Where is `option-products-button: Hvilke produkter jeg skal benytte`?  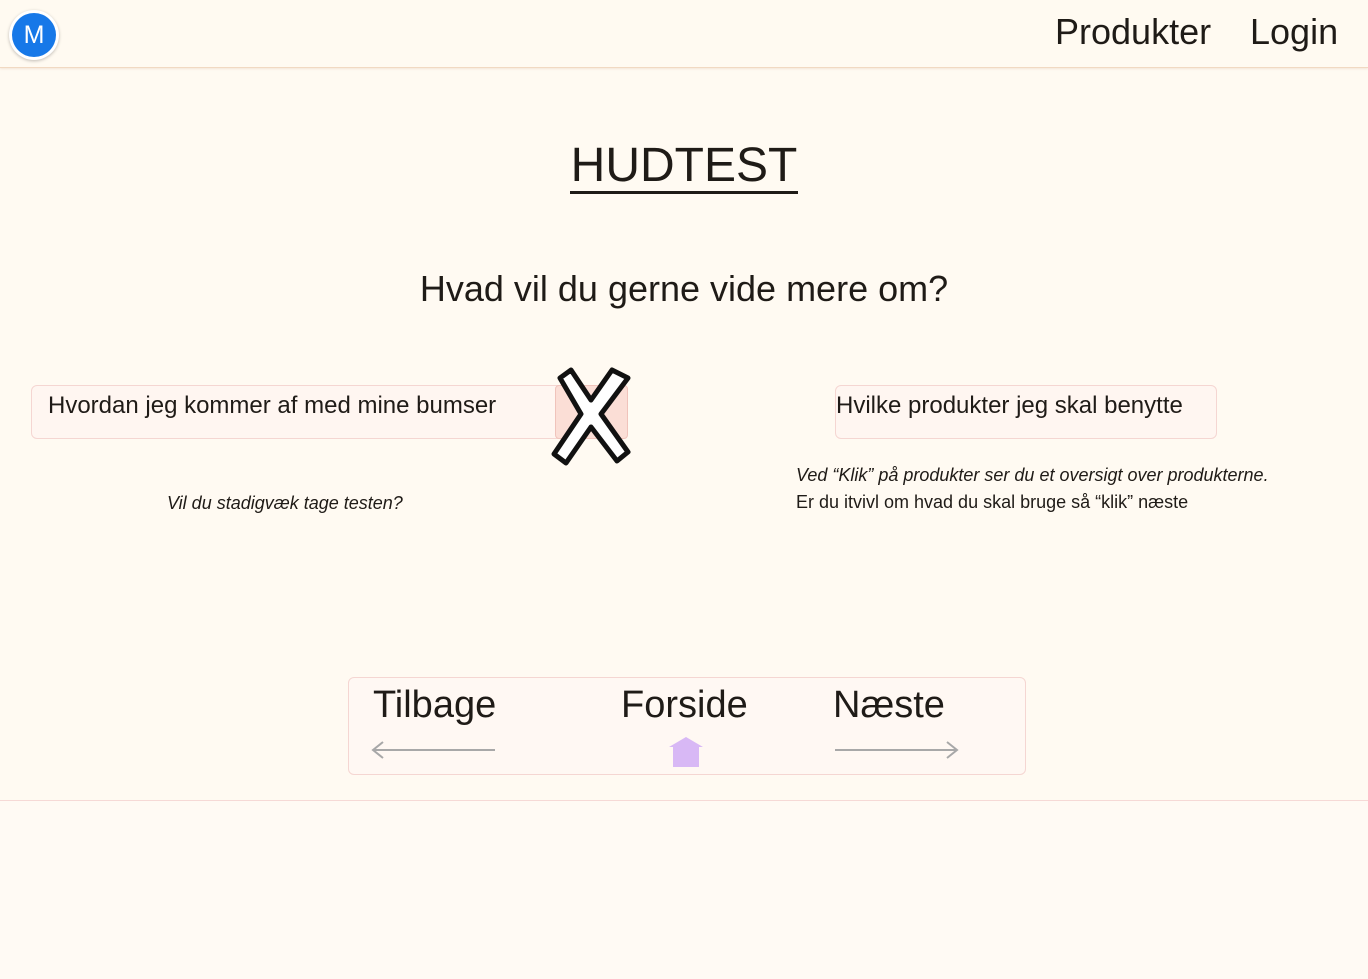
option-products-button: Hvilke produkter jeg skal benytte is located at coordinates (1026, 412).